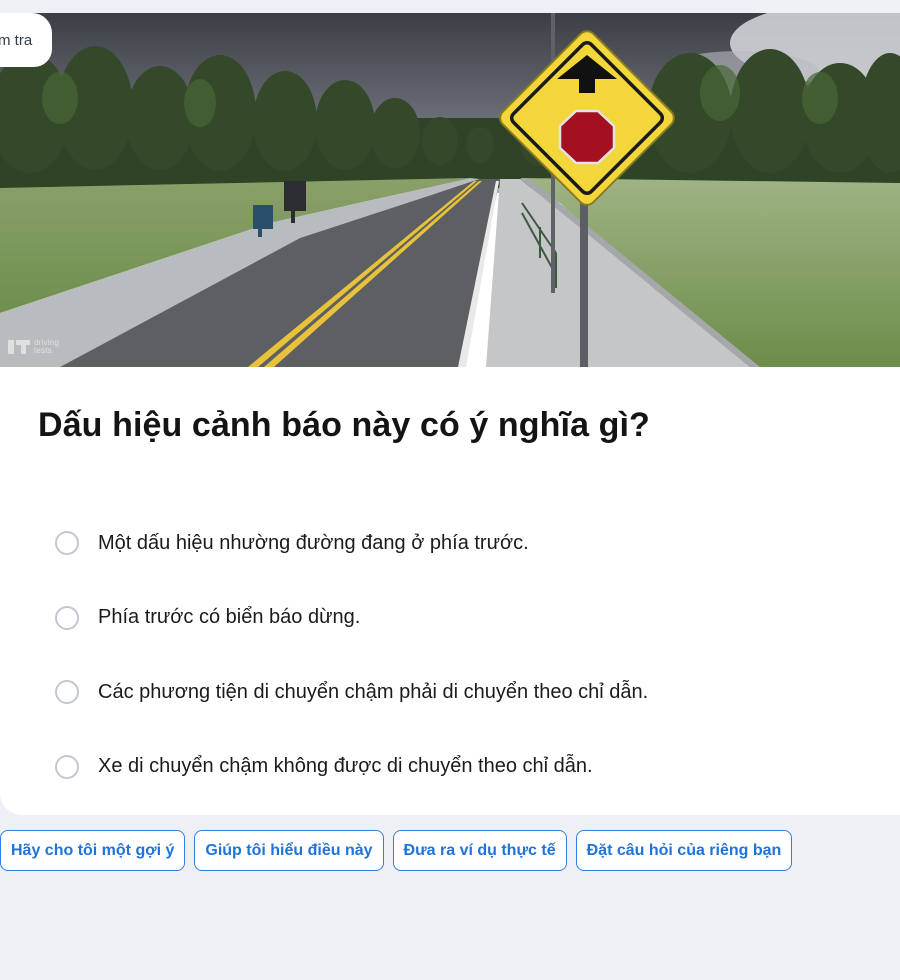 The image size is (900, 980). What do you see at coordinates (289, 850) in the screenshot?
I see `explain-button: Giúp tôi hiểu điều này` at bounding box center [289, 850].